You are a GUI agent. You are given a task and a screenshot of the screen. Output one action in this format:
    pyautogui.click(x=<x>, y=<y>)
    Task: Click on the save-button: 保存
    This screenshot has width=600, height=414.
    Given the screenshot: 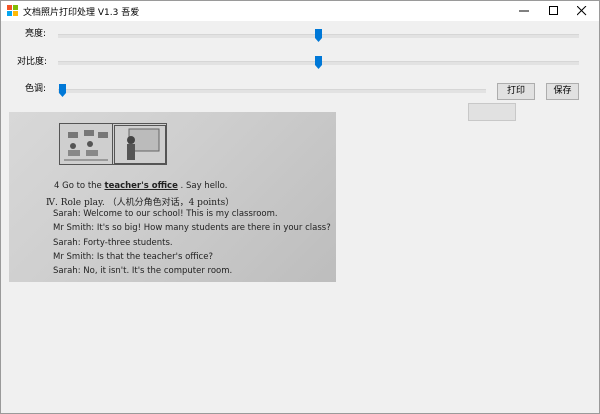 What is the action you would take?
    pyautogui.click(x=562, y=91)
    